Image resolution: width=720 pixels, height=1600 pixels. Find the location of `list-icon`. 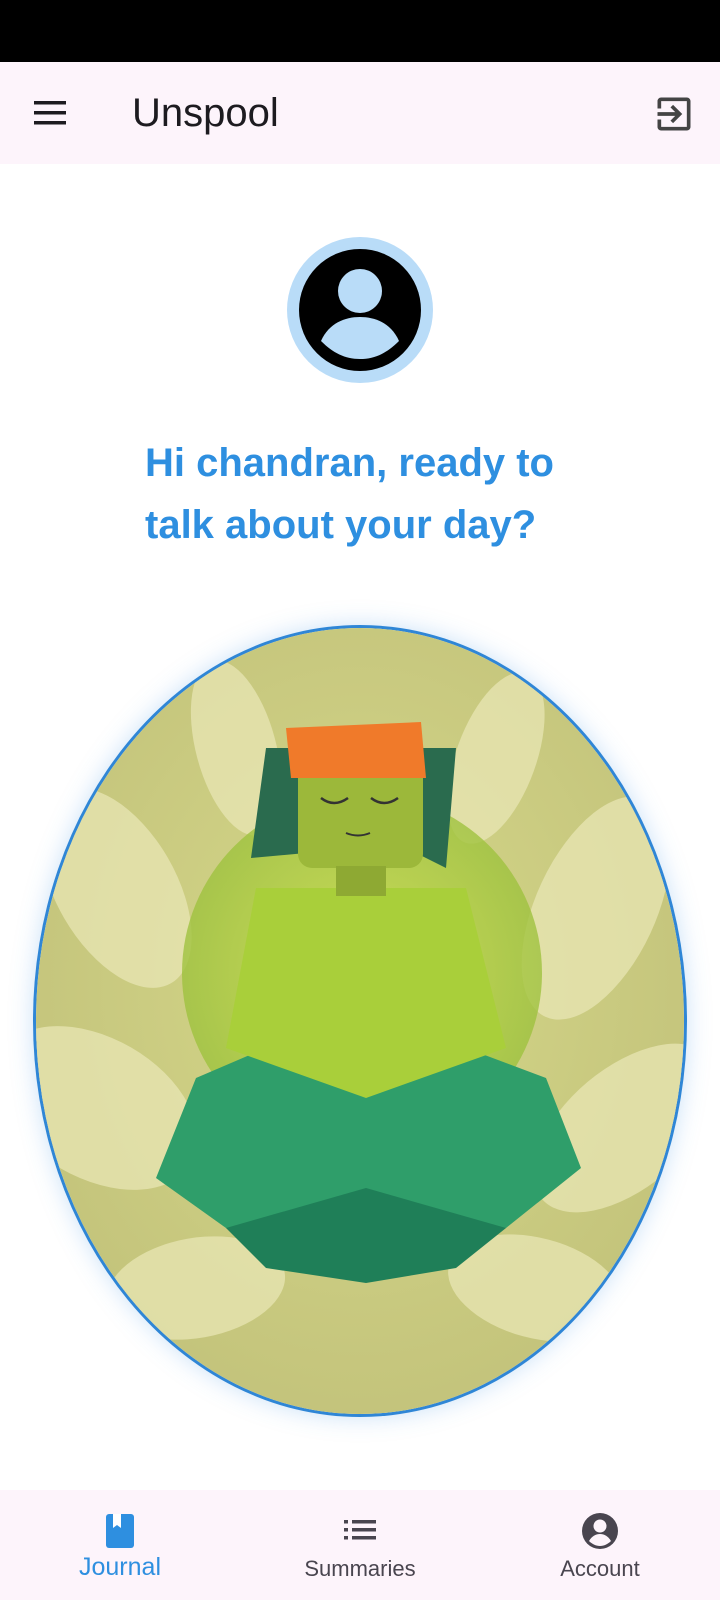

list-icon is located at coordinates (360, 1530).